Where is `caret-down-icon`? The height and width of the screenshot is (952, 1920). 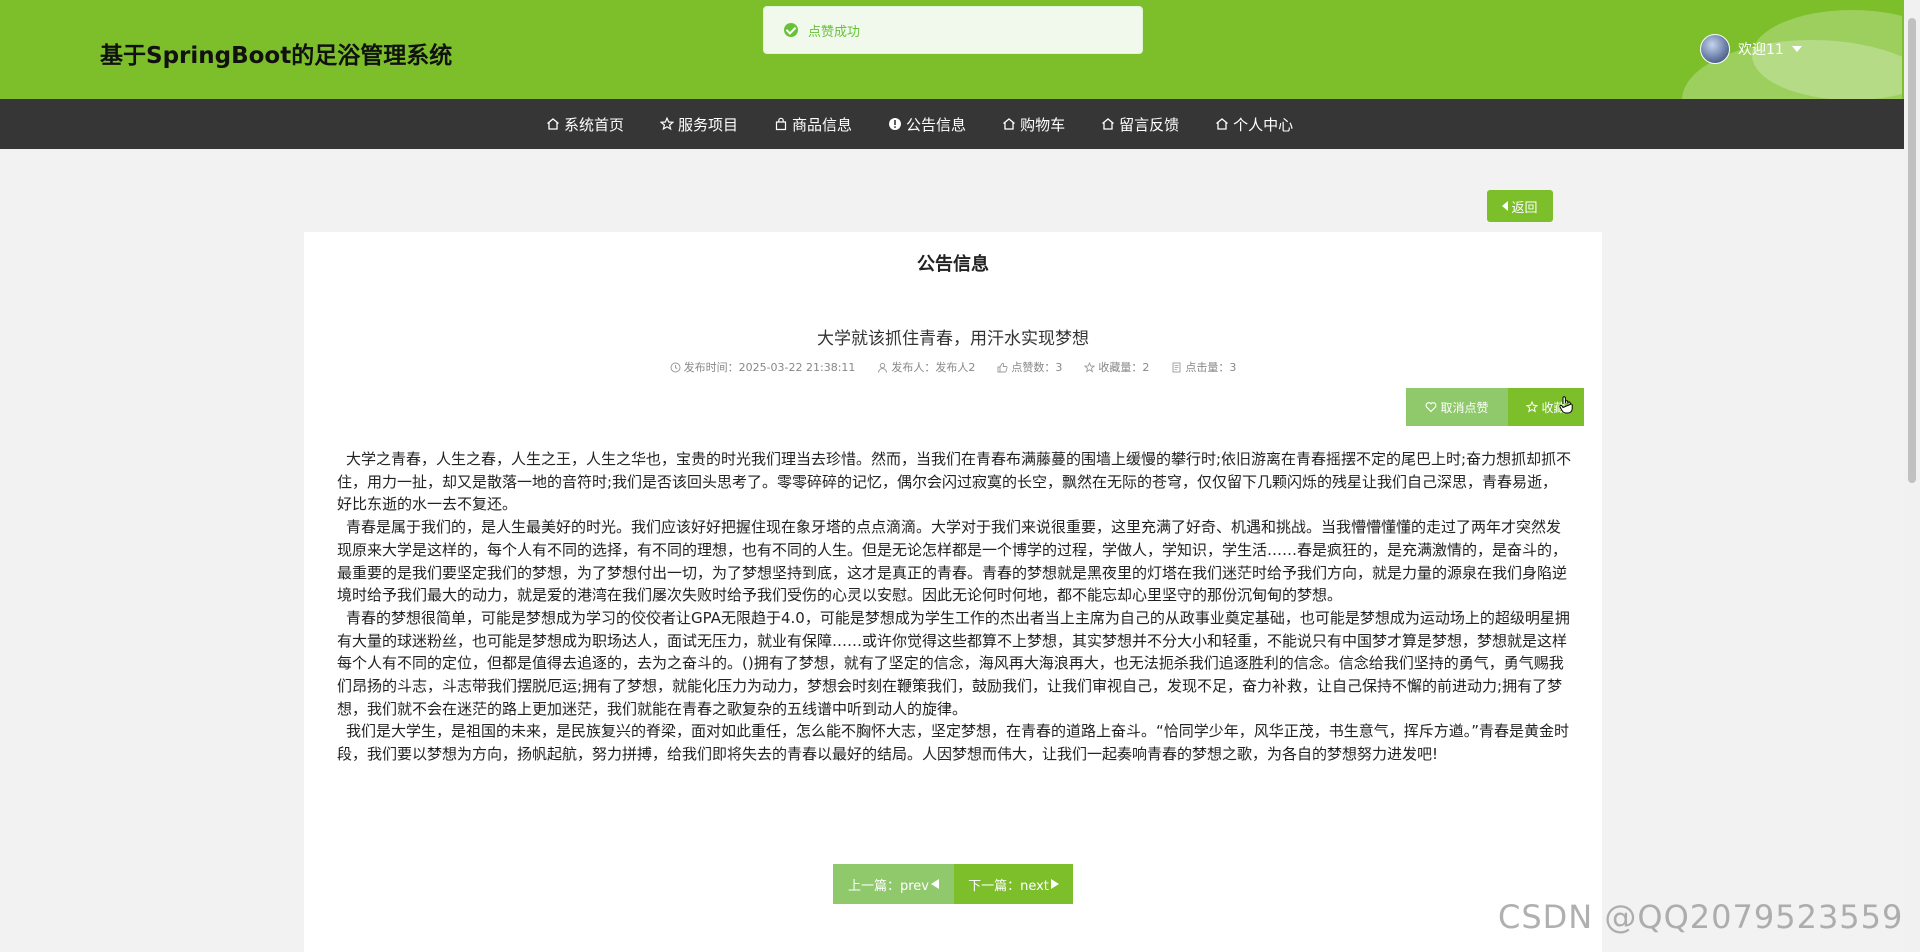
caret-down-icon is located at coordinates (1796, 49).